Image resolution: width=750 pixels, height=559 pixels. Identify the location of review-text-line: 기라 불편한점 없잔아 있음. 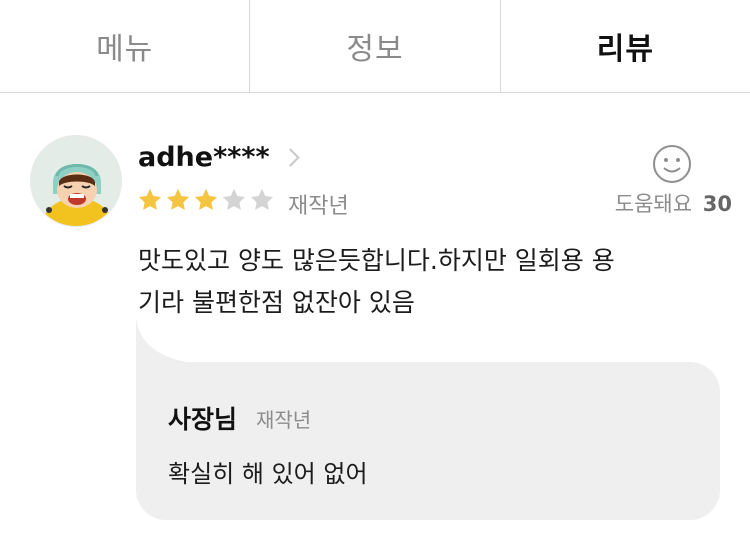
(276, 302).